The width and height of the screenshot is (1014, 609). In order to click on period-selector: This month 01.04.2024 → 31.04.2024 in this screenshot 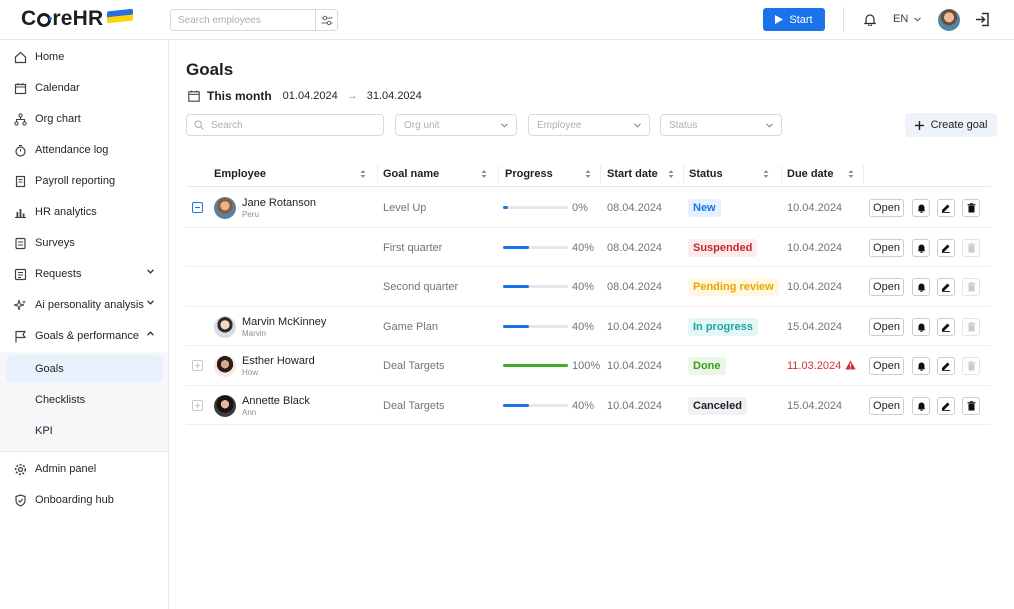, I will do `click(305, 96)`.